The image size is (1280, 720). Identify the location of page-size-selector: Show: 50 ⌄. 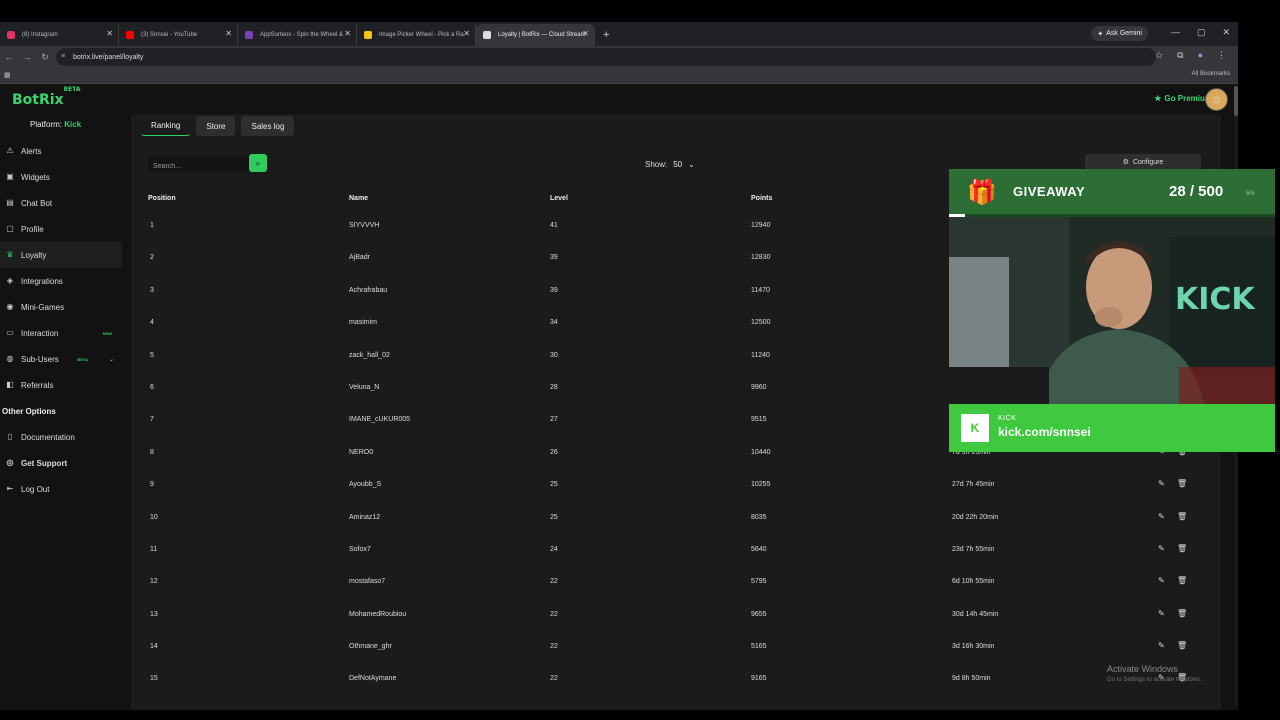
(670, 164).